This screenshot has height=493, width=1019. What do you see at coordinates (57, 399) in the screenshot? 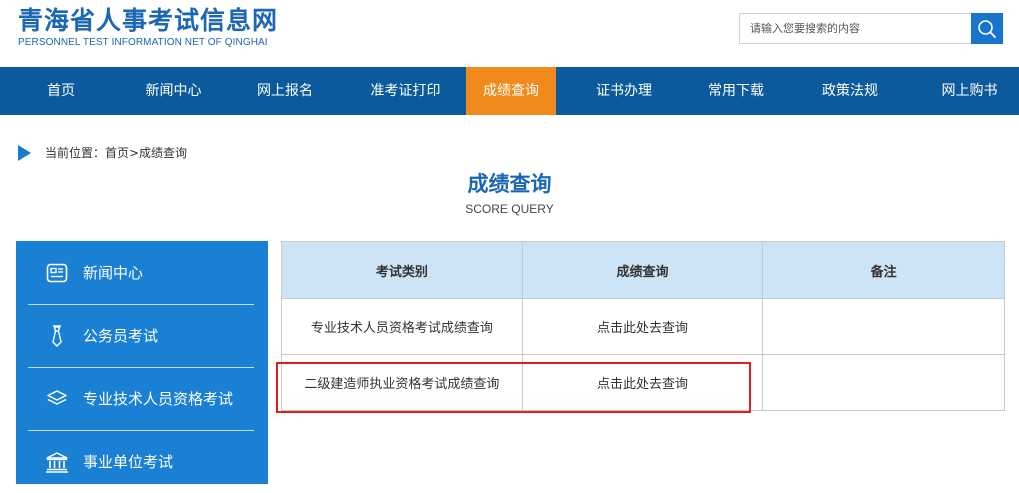
I see `layers-icon` at bounding box center [57, 399].